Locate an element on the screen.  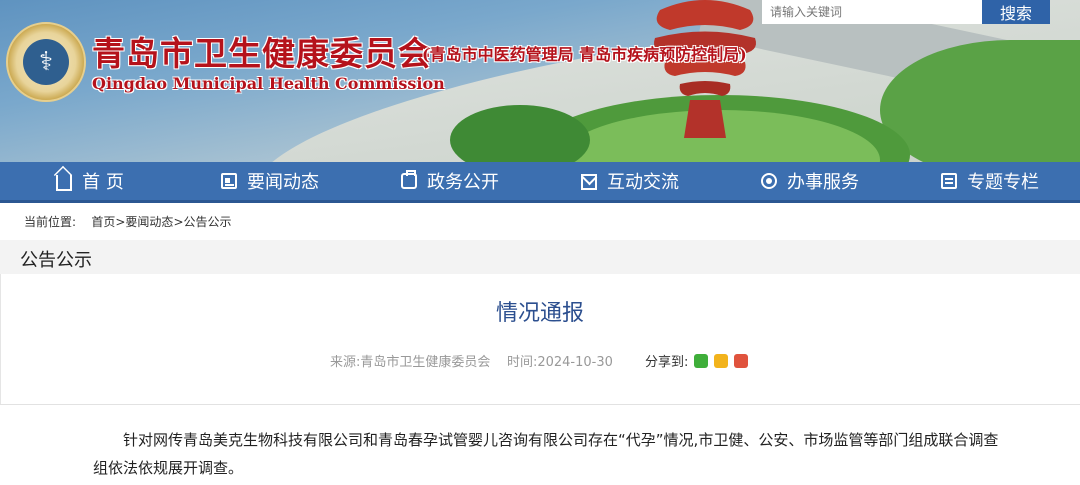
main-nav: 首 页 要闻动态 政务公开 互动交流 办事服务 专题专栏 is located at coordinates (540, 182).